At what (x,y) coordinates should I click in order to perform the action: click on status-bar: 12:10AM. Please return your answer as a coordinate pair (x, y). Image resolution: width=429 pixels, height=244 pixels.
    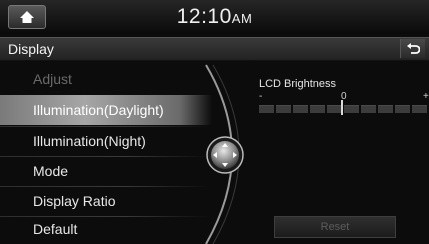
    Looking at the image, I should click on (214, 17).